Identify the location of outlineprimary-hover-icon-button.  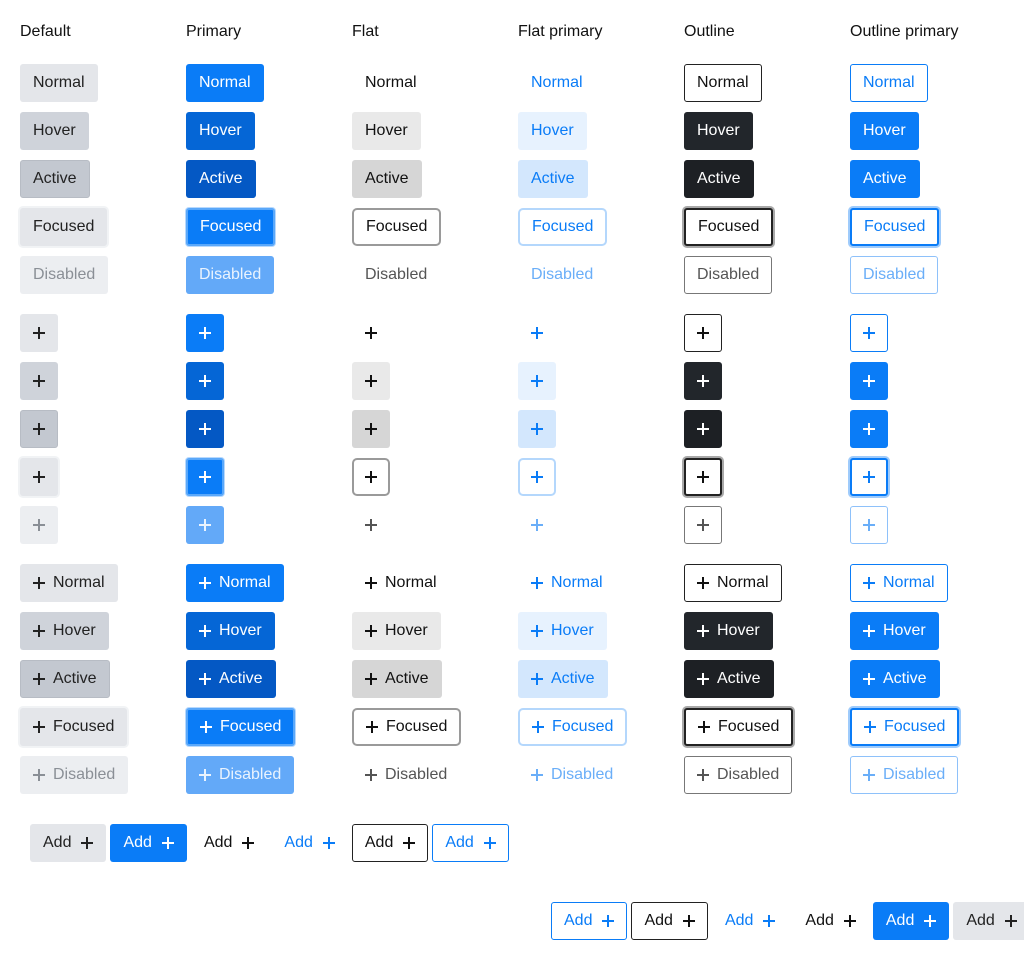
(869, 381).